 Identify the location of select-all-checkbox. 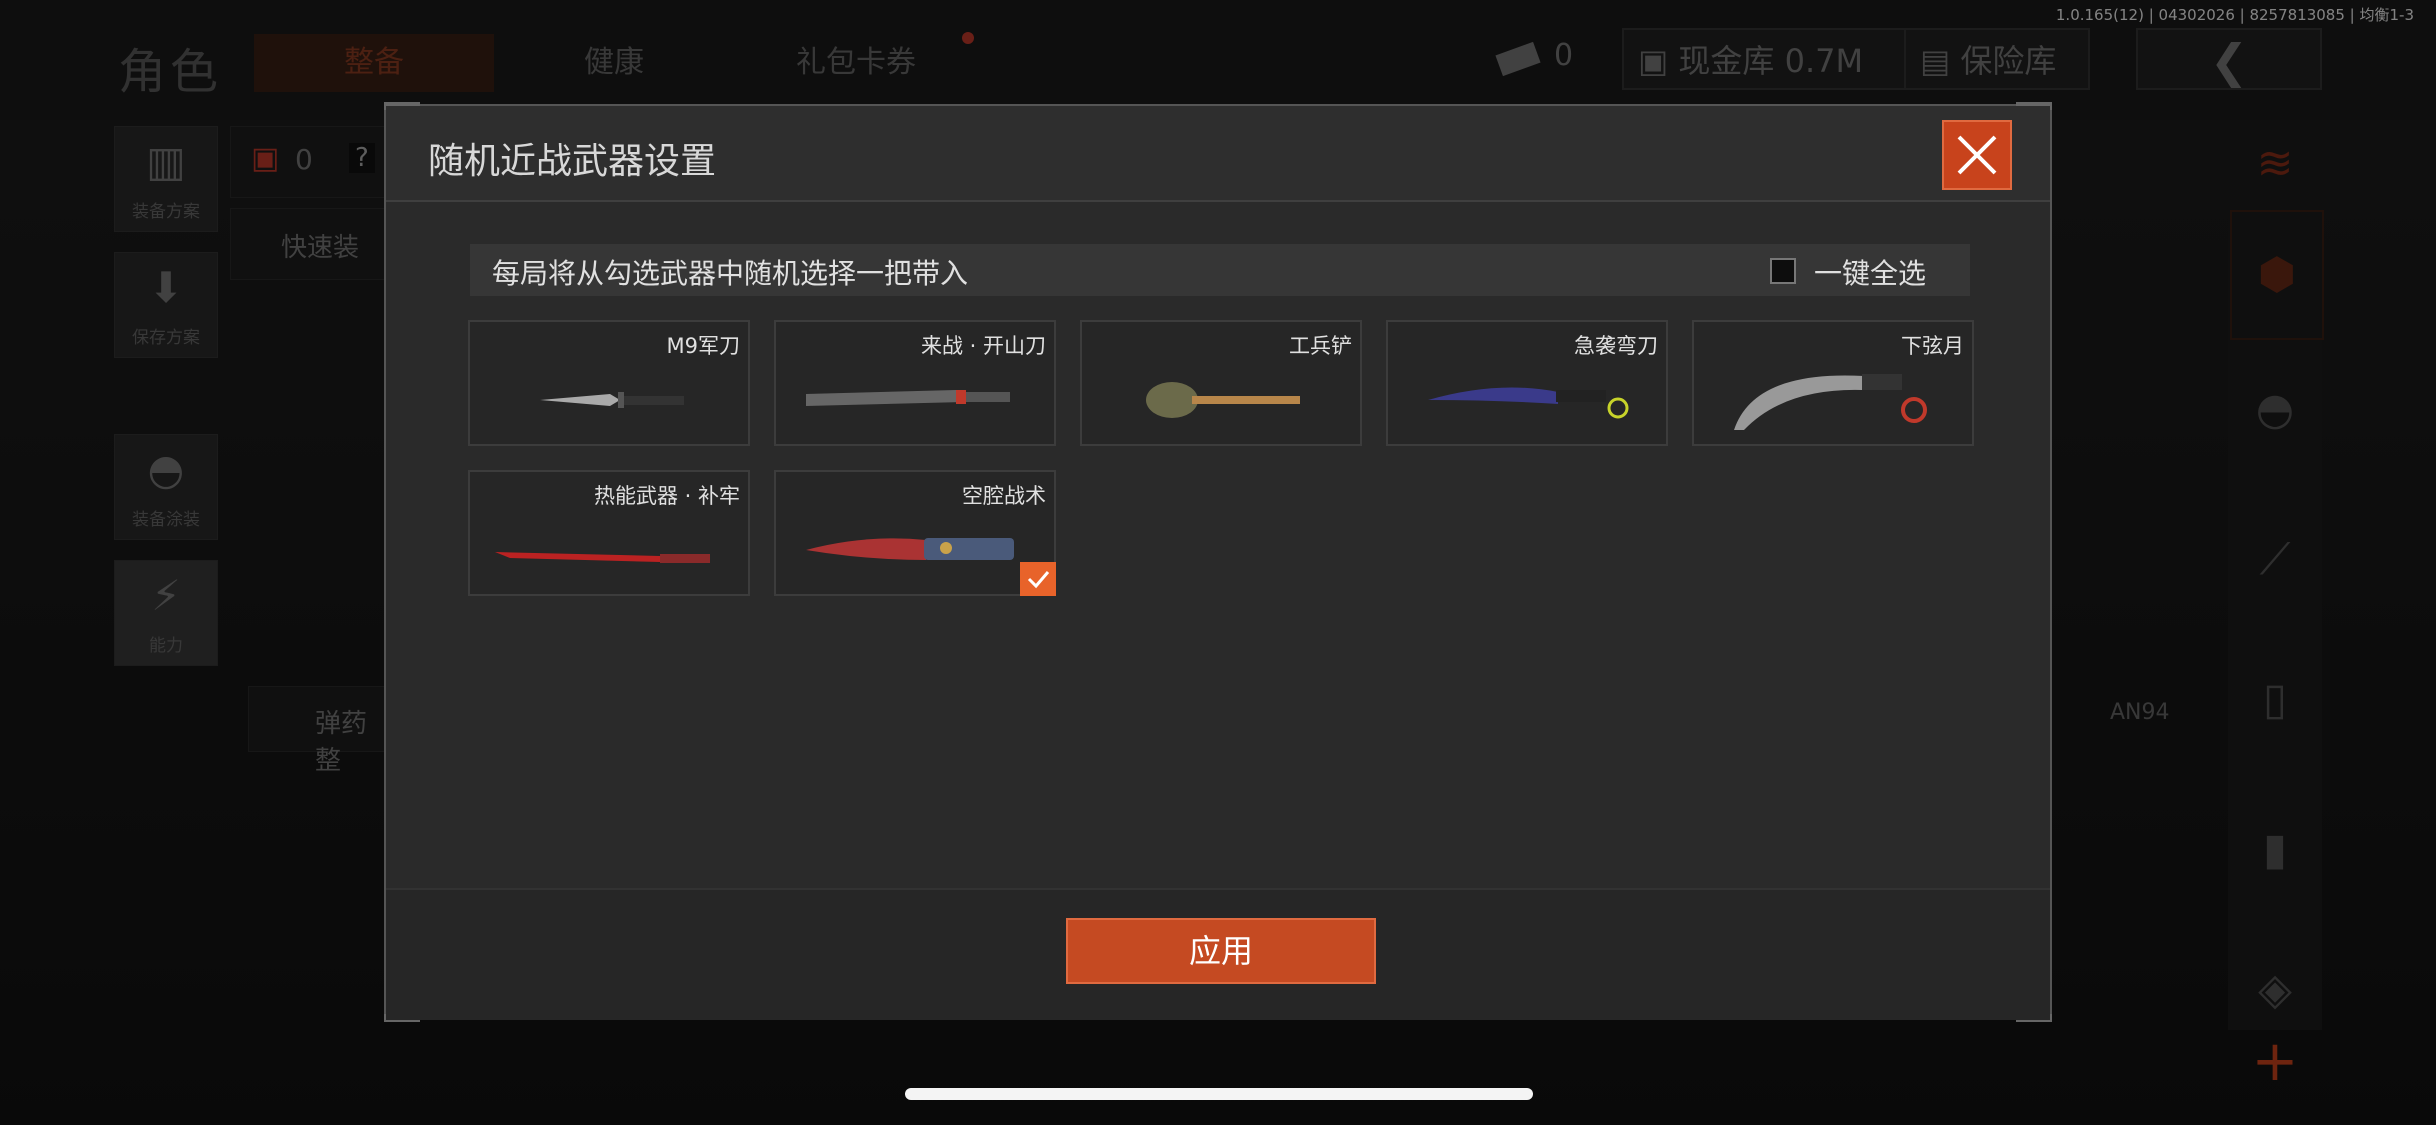
(1783, 271).